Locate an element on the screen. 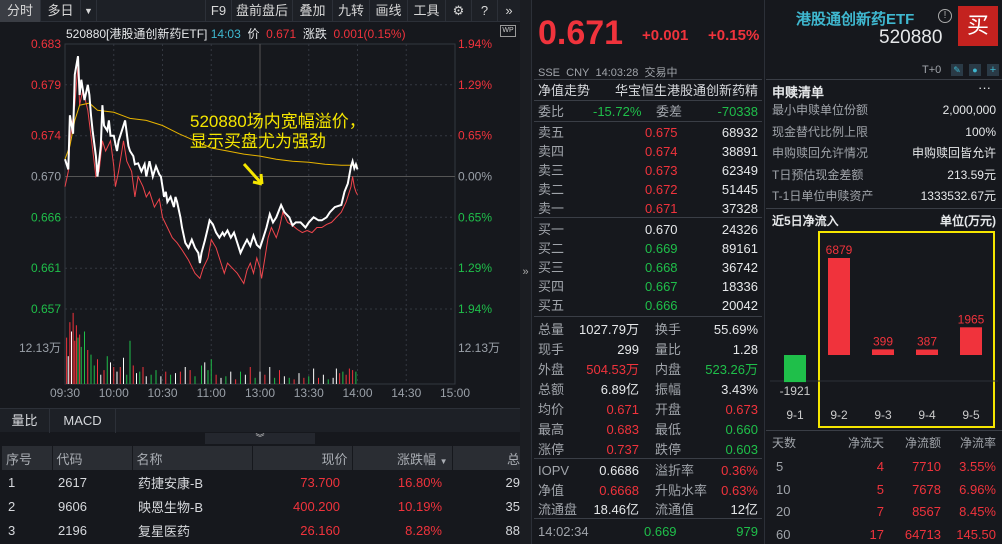 The image size is (1002, 544). inflow-rate: 3.55% is located at coordinates (977, 466).